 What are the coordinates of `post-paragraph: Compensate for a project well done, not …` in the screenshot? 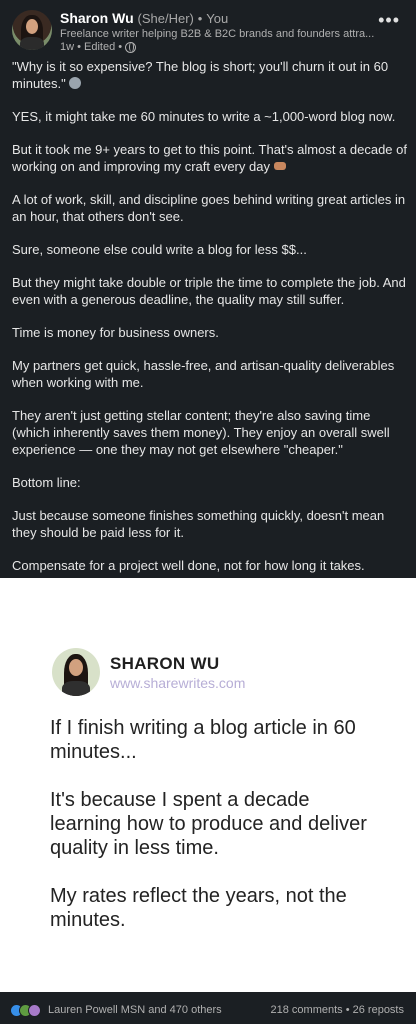 It's located at (188, 565).